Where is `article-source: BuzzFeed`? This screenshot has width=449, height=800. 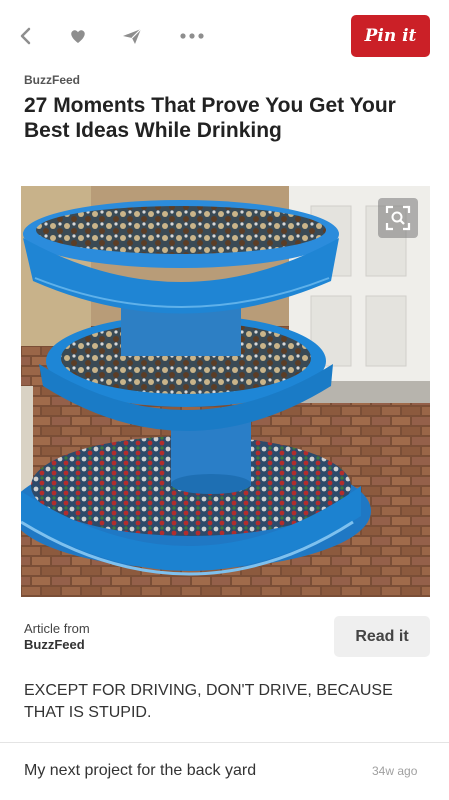
article-source: BuzzFeed is located at coordinates (54, 644).